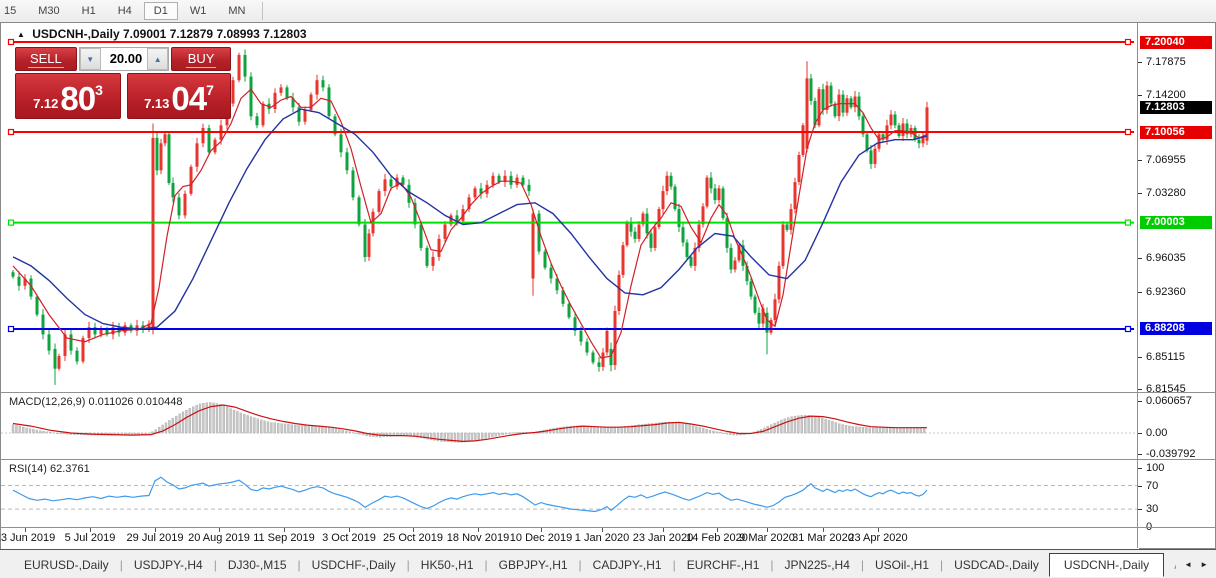  Describe the element at coordinates (69, 469) in the screenshot. I see `rsi-value: 62.3761` at that location.